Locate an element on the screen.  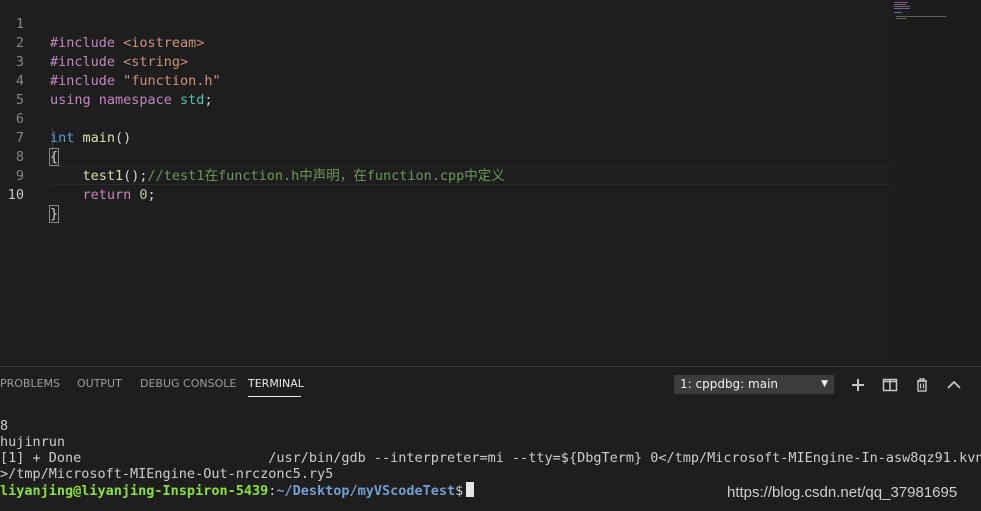
tab-terminal: TERMINAL is located at coordinates (276, 383).